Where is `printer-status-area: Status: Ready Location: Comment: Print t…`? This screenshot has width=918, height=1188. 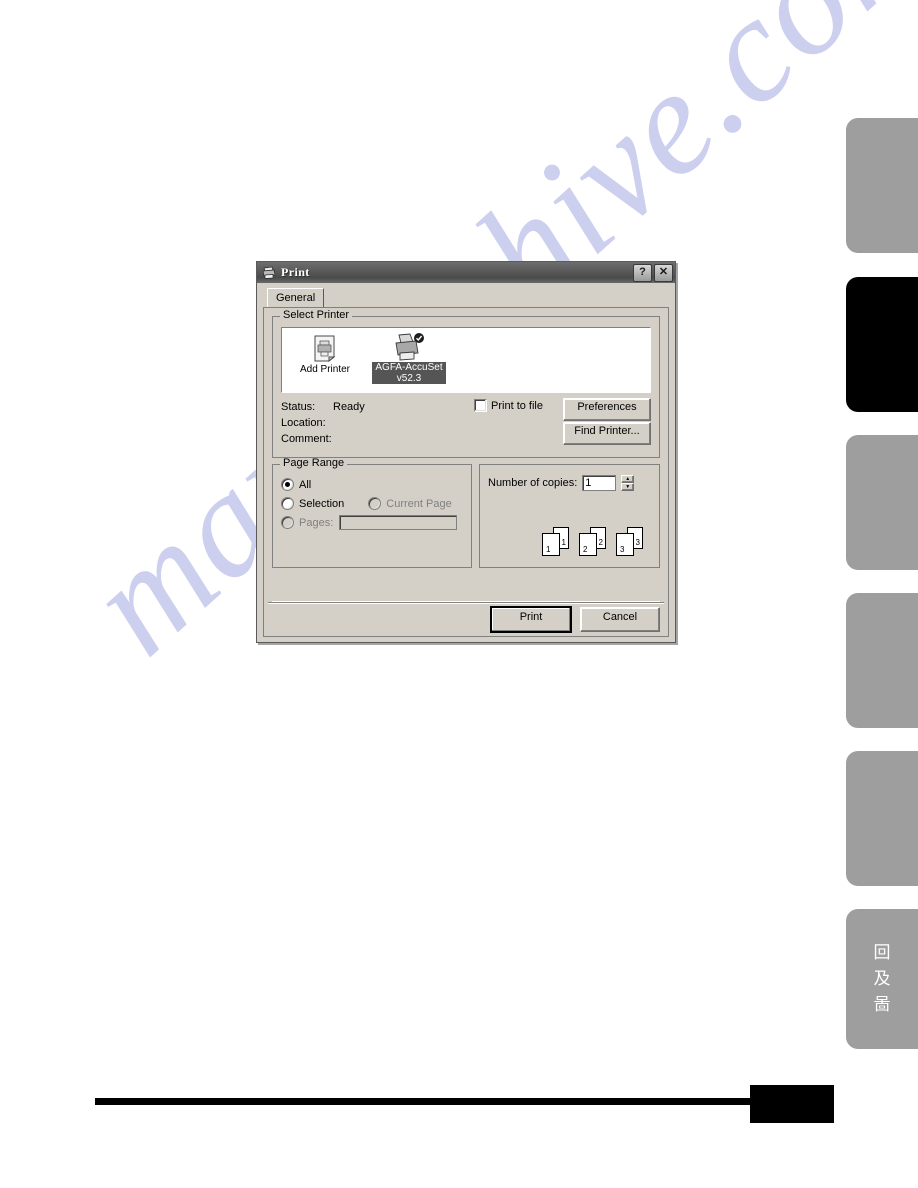 printer-status-area: Status: Ready Location: Comment: Print t… is located at coordinates (466, 425).